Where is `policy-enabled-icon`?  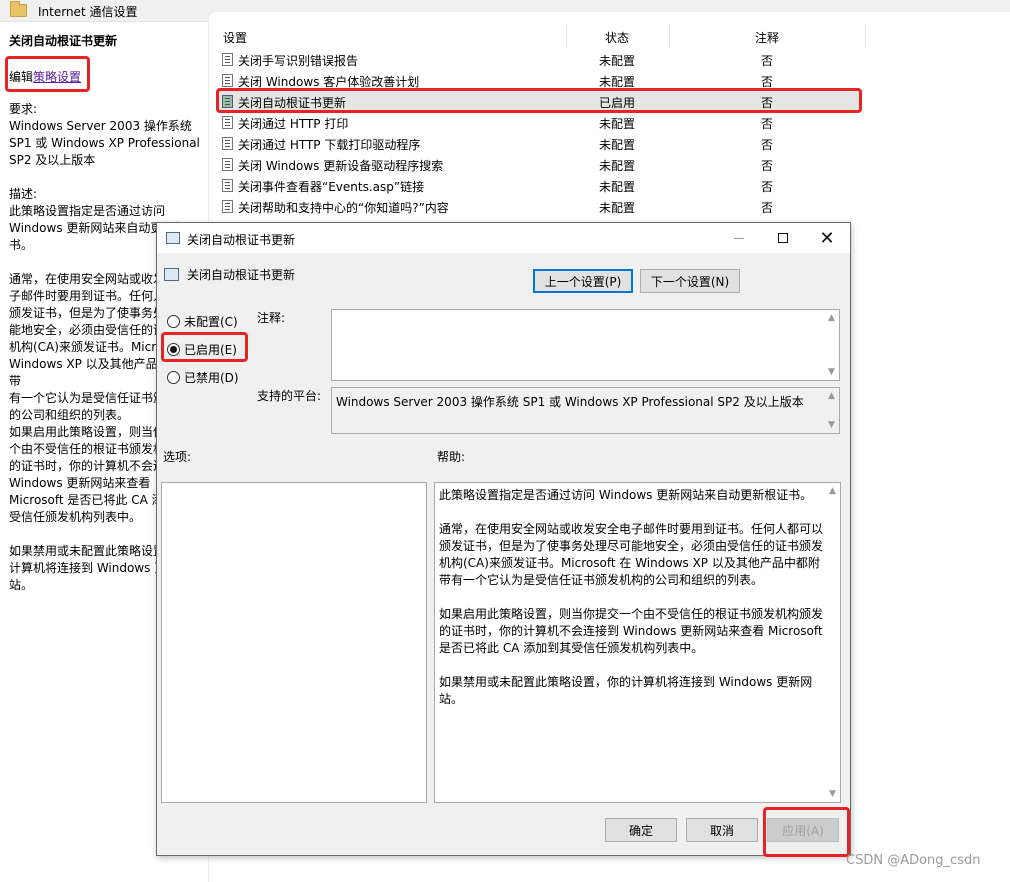
policy-enabled-icon is located at coordinates (227, 101).